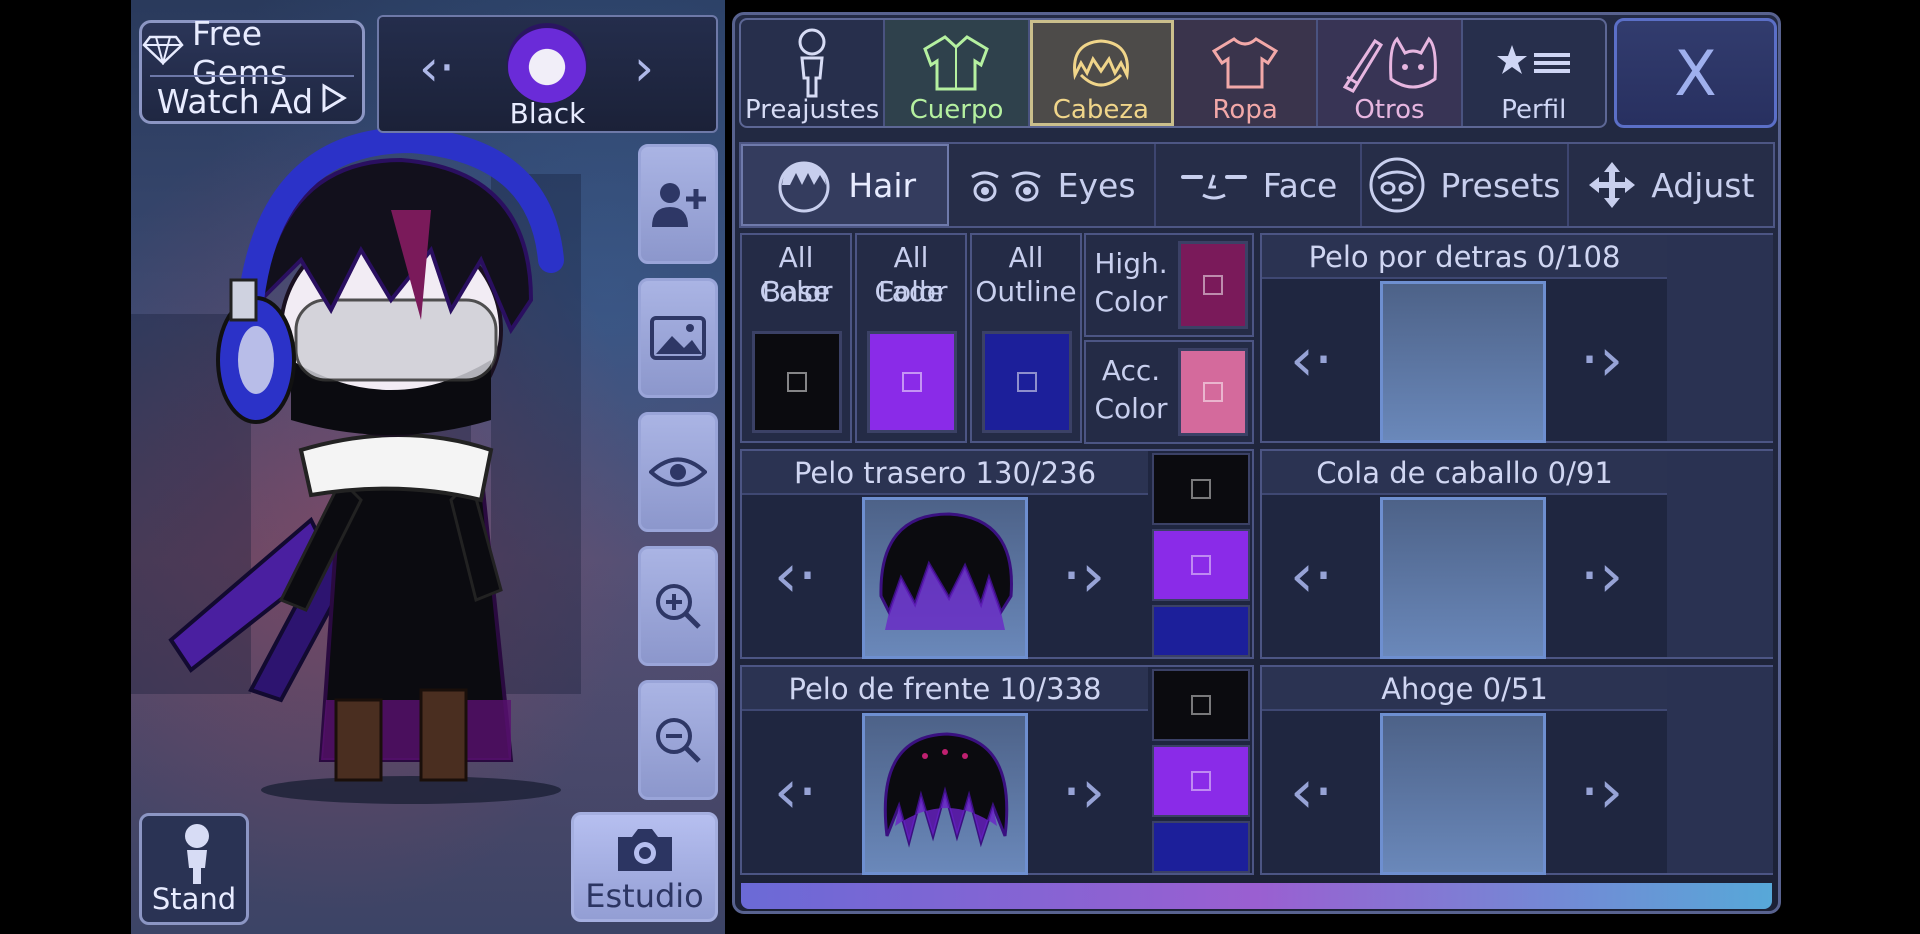  I want to click on head-subtabs: Hair Eyes Face Presets Adjust, so click(1257, 185).